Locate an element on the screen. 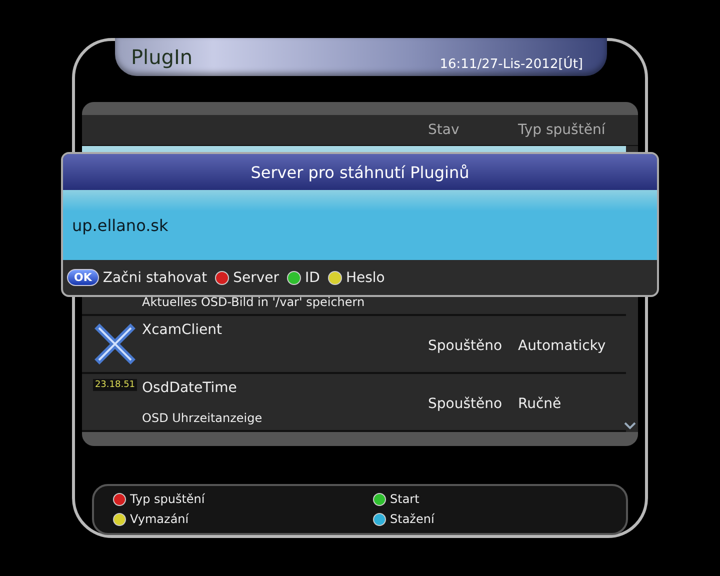 This screenshot has height=576, width=720. ok-key: OK is located at coordinates (83, 277).